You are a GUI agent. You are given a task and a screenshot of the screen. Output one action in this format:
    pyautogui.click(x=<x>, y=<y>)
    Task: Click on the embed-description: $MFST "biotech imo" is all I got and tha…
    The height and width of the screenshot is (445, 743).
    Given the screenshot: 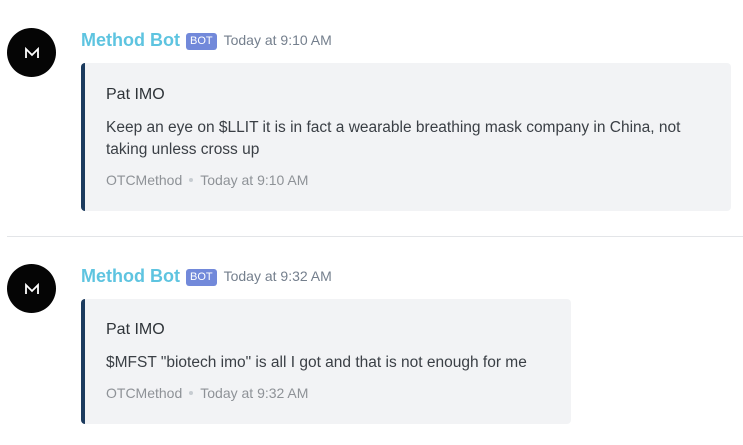 What is the action you would take?
    pyautogui.click(x=316, y=362)
    